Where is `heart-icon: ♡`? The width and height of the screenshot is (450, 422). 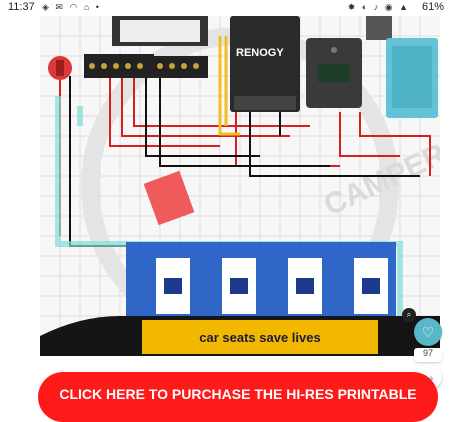 heart-icon: ♡ is located at coordinates (428, 331).